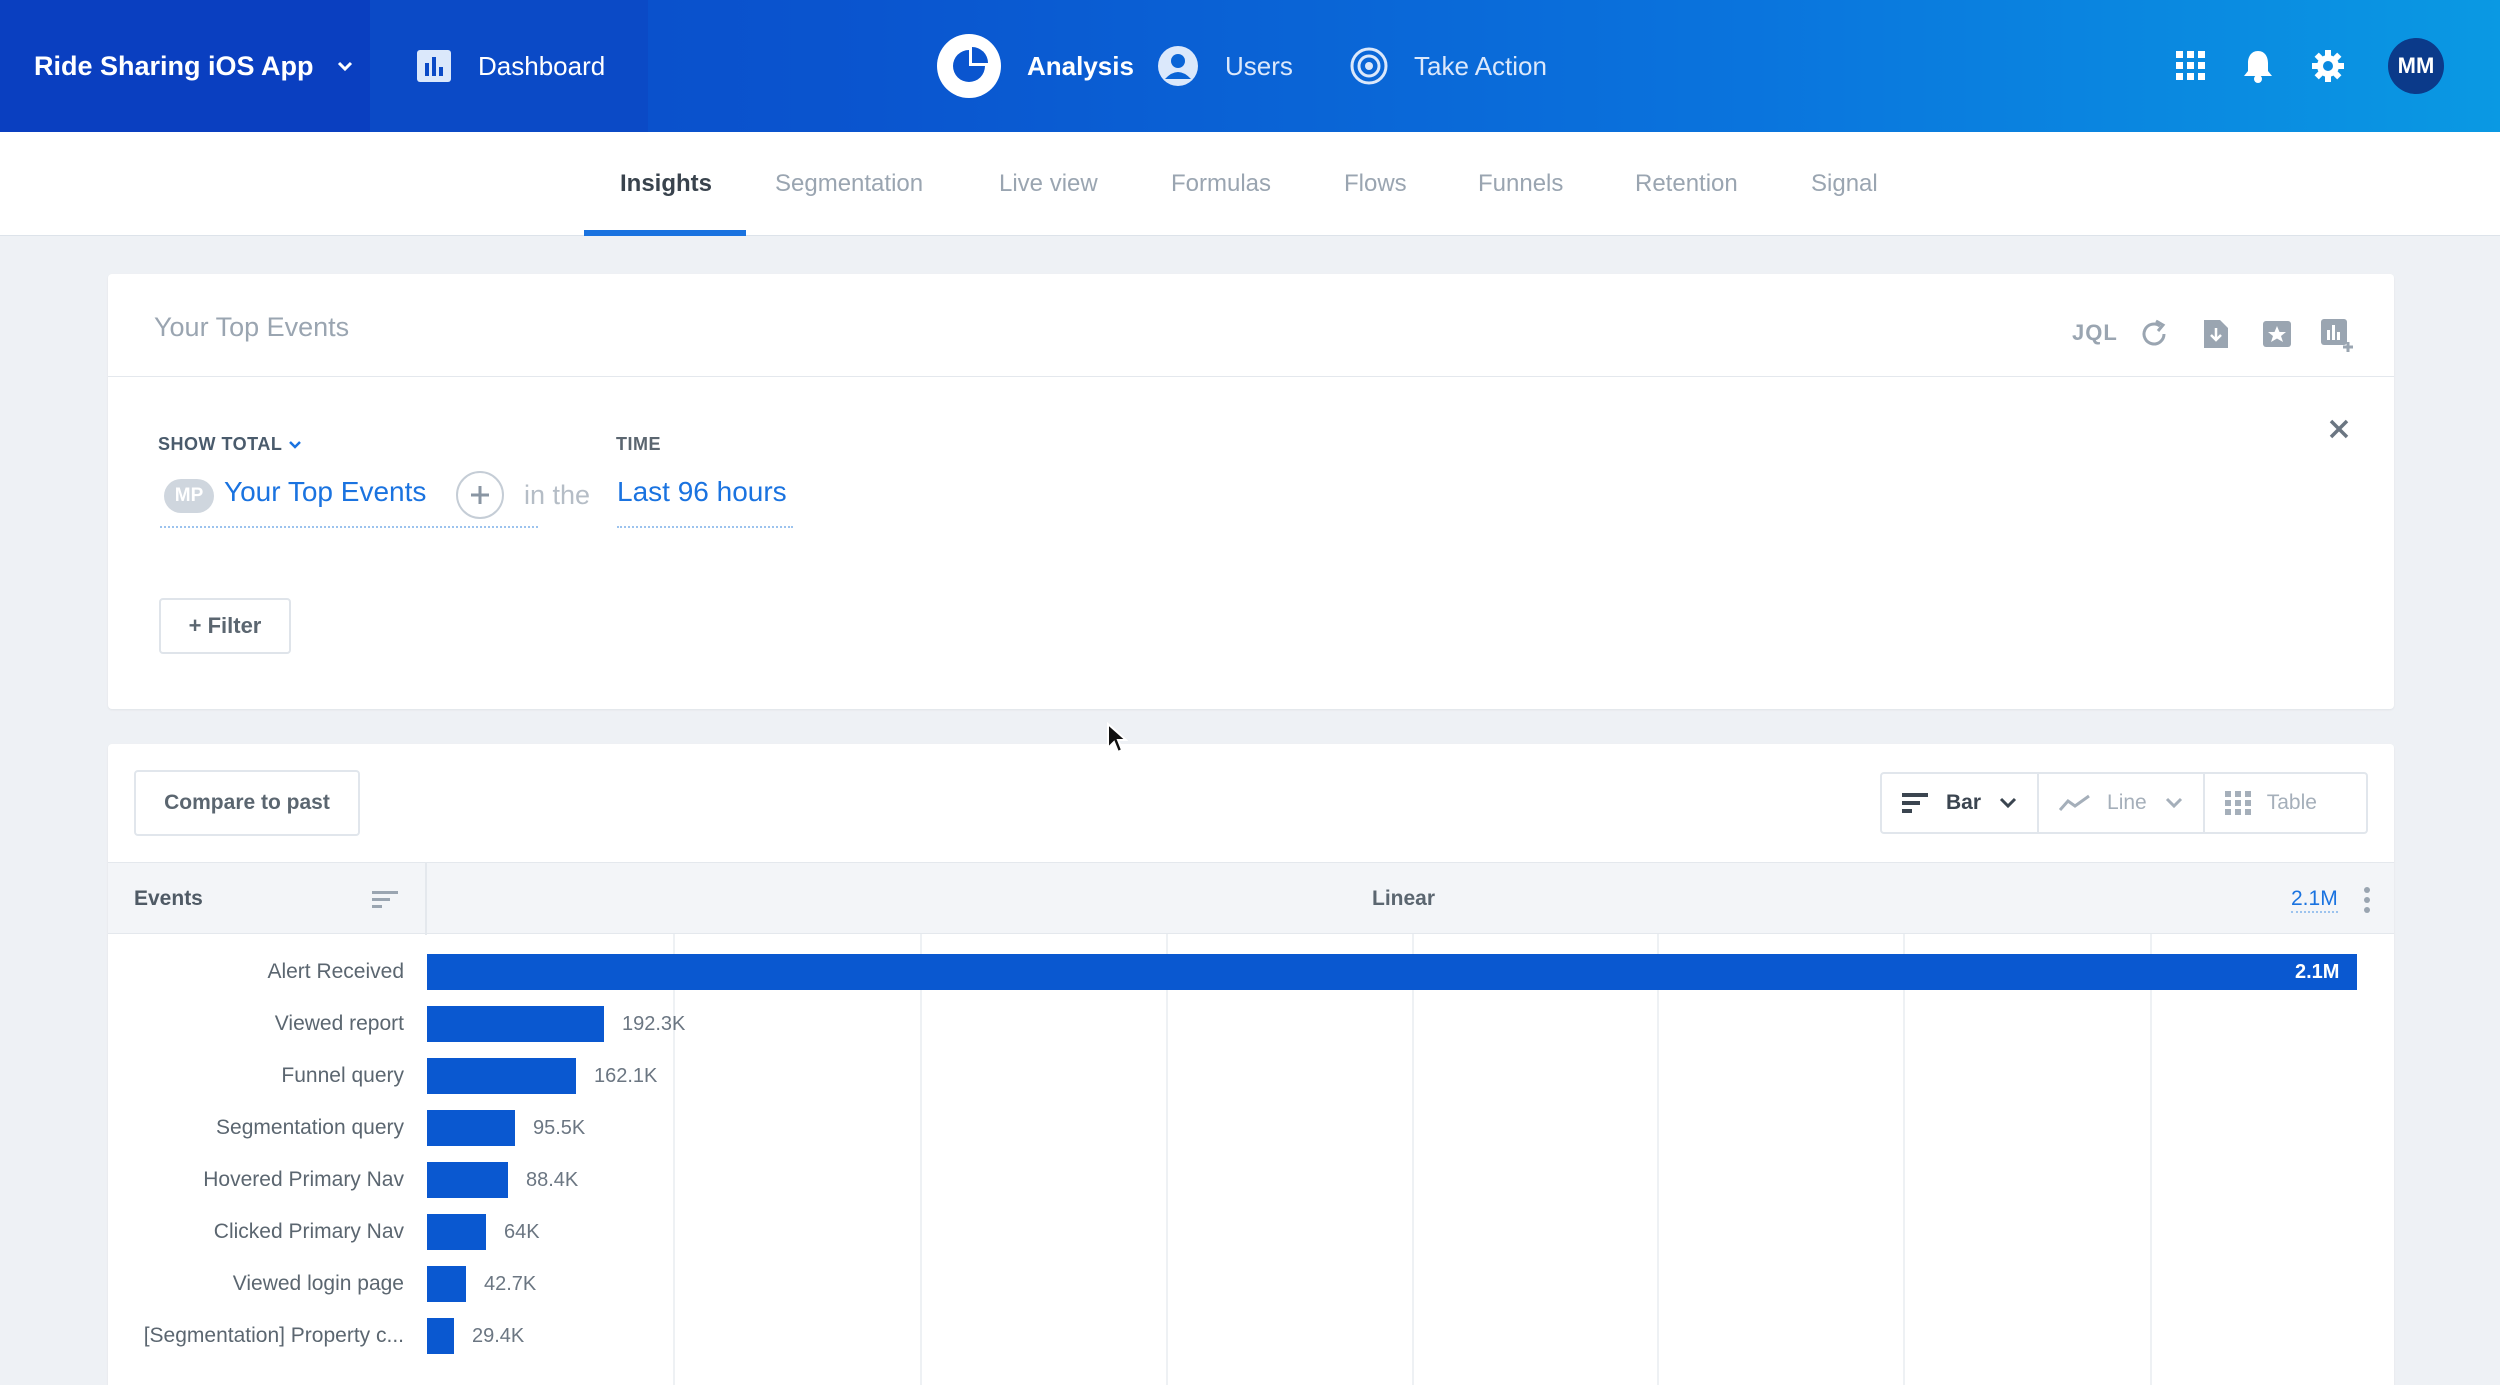 The image size is (2500, 1385). Describe the element at coordinates (1117, 738) in the screenshot. I see `mouse-cursor-icon` at that location.